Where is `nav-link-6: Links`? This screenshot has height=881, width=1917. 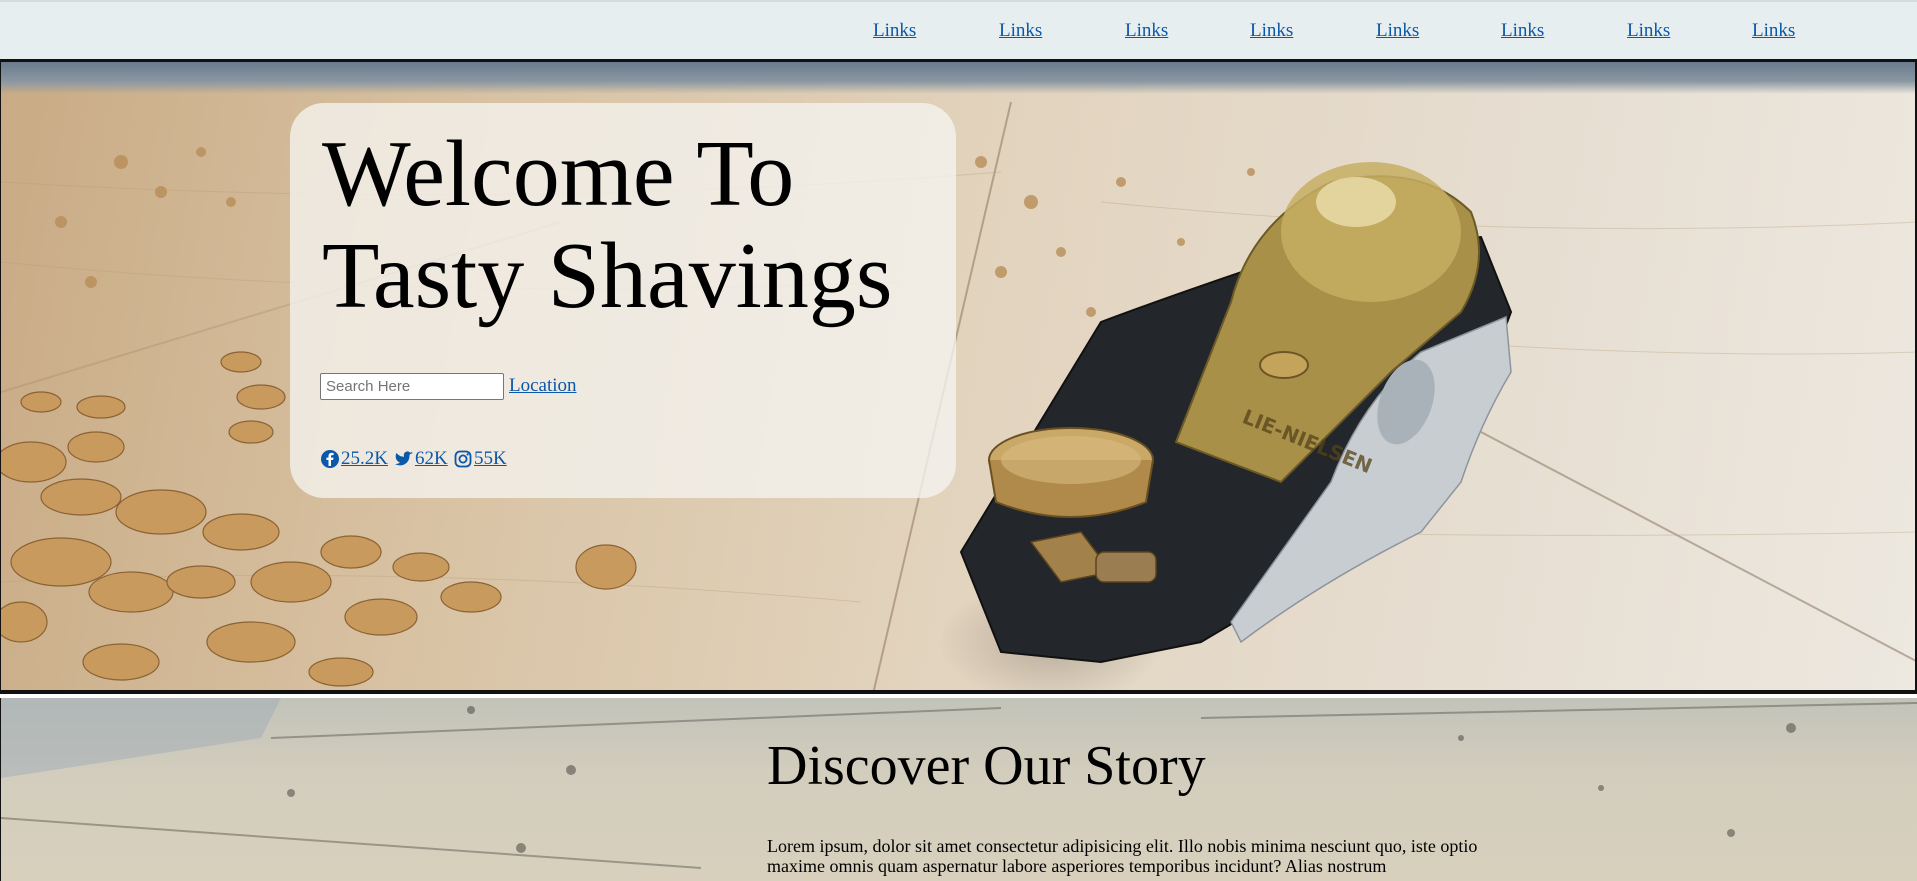 nav-link-6: Links is located at coordinates (1522, 31).